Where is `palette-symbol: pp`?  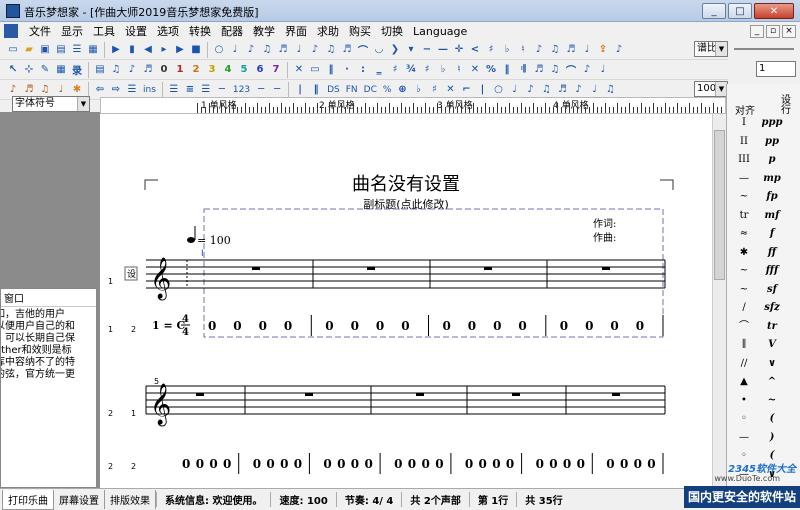 palette-symbol: pp is located at coordinates (772, 142).